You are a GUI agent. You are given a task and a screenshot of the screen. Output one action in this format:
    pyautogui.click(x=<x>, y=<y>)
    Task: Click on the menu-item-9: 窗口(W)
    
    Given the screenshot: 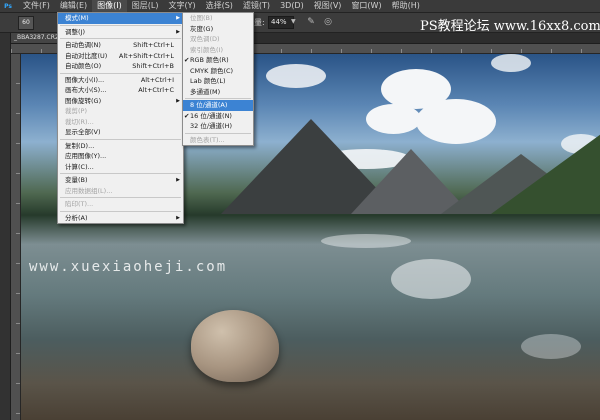 What is the action you would take?
    pyautogui.click(x=366, y=6)
    